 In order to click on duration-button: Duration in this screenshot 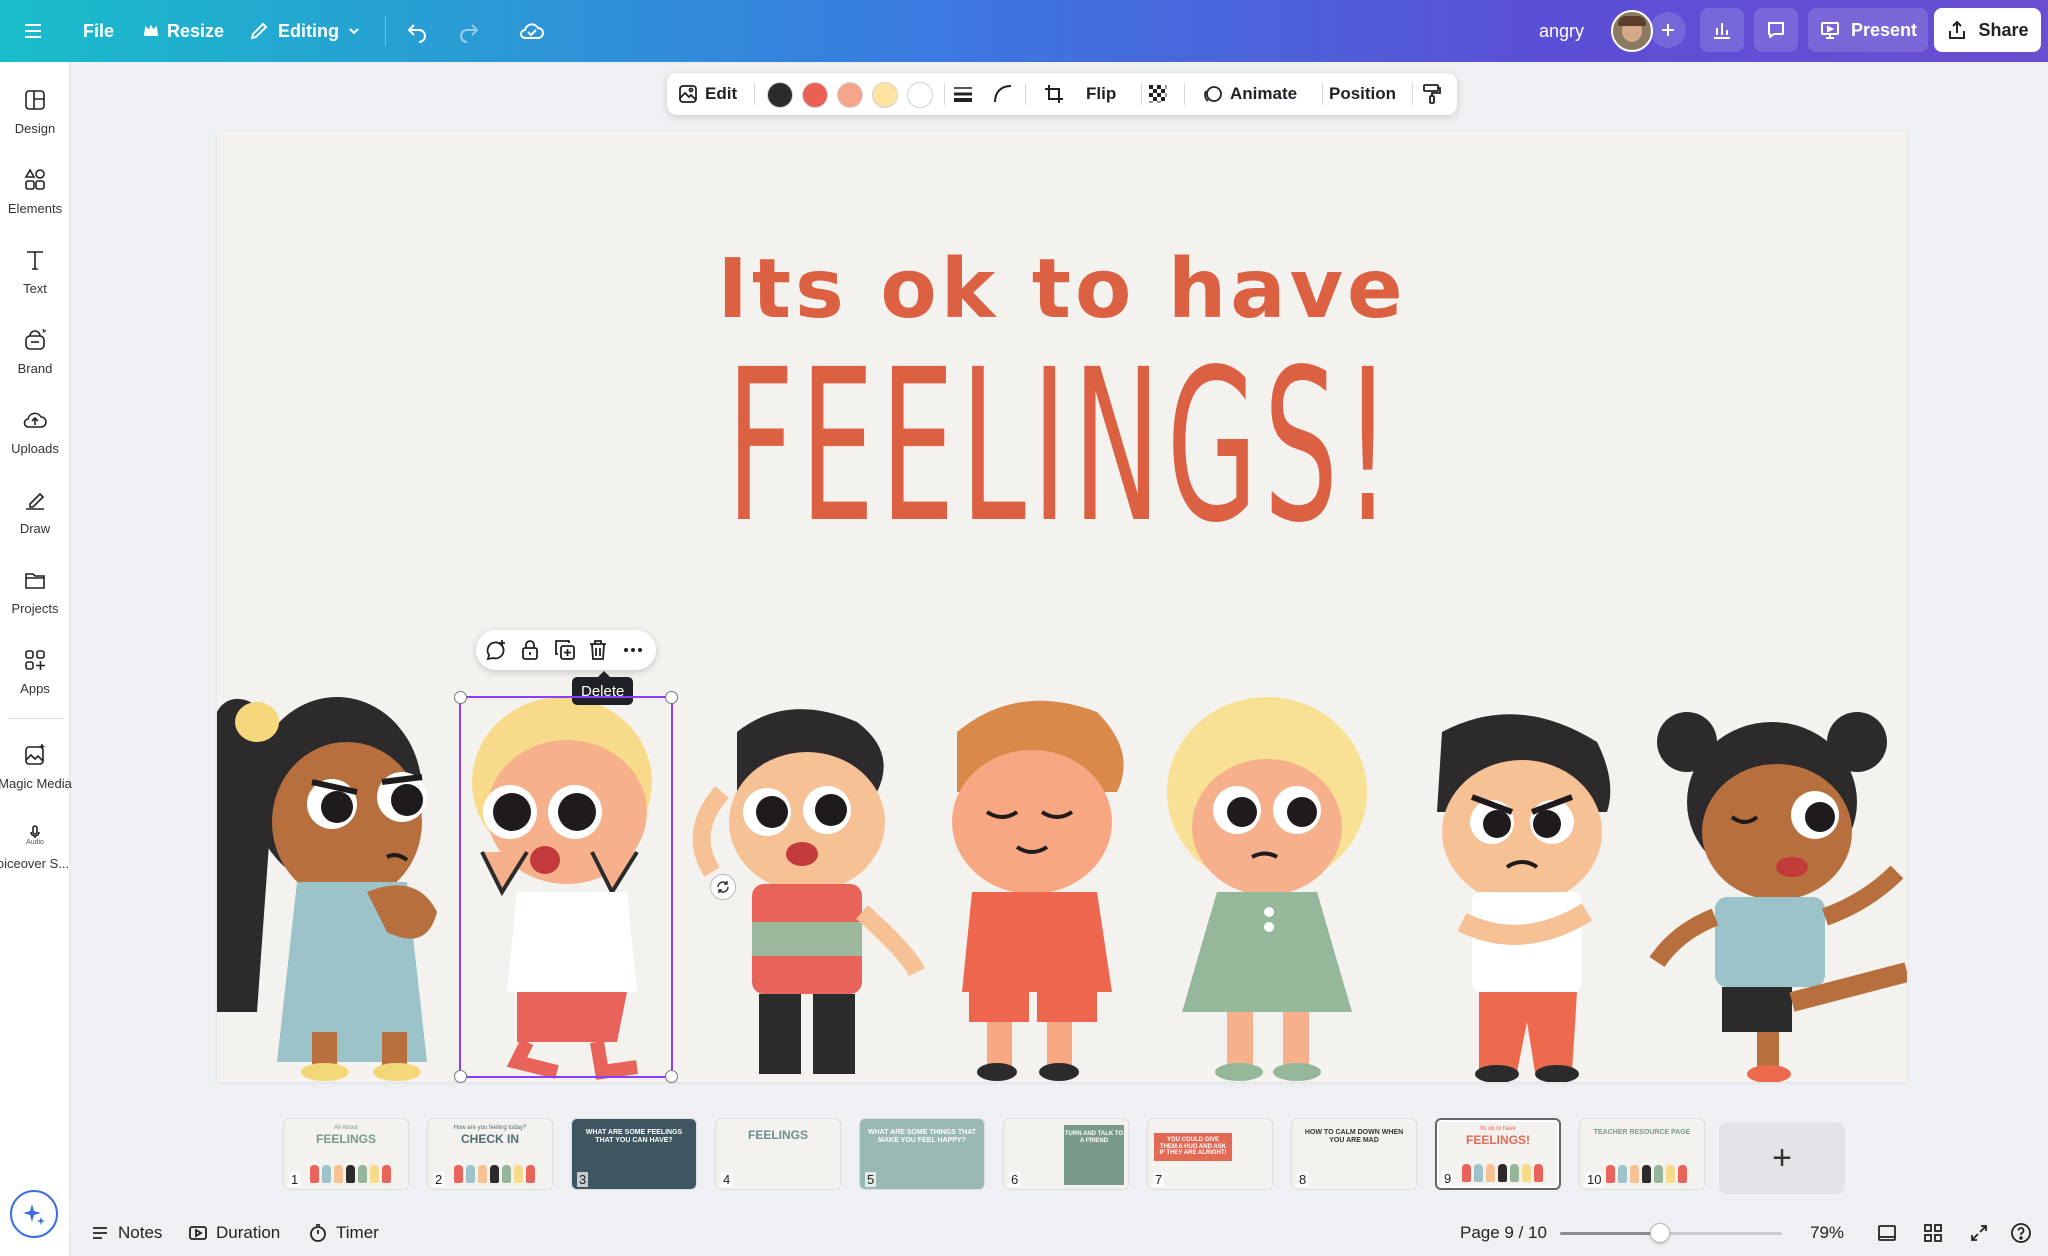, I will do `click(234, 1233)`.